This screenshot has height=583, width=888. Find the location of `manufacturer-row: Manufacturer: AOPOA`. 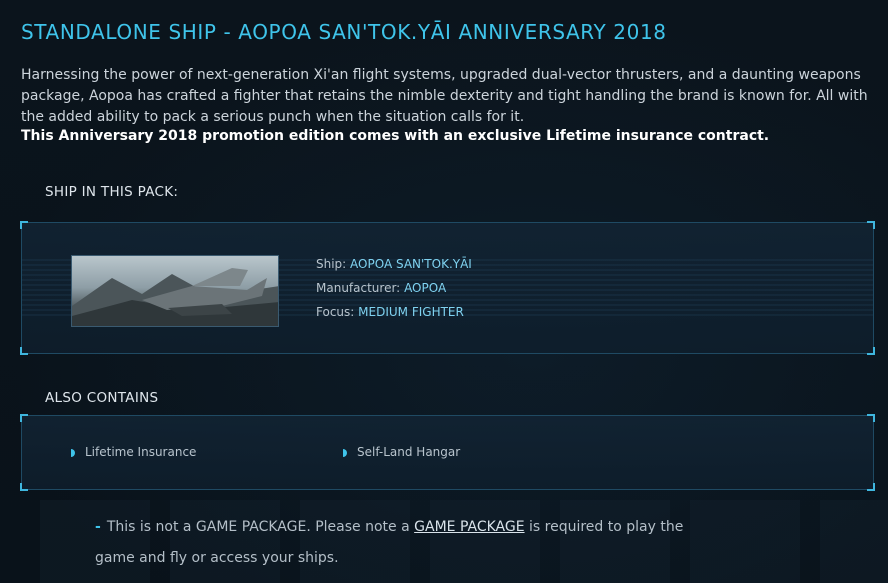

manufacturer-row: Manufacturer: AOPOA is located at coordinates (381, 288).